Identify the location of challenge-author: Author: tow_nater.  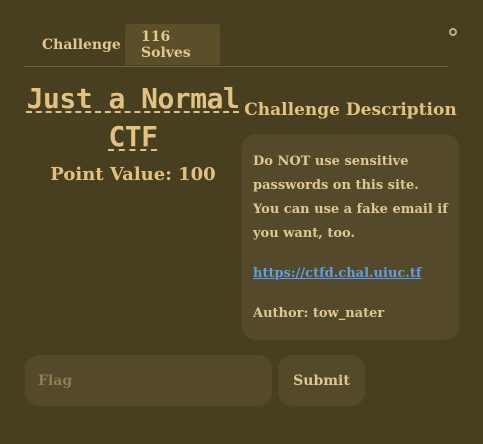
(319, 313).